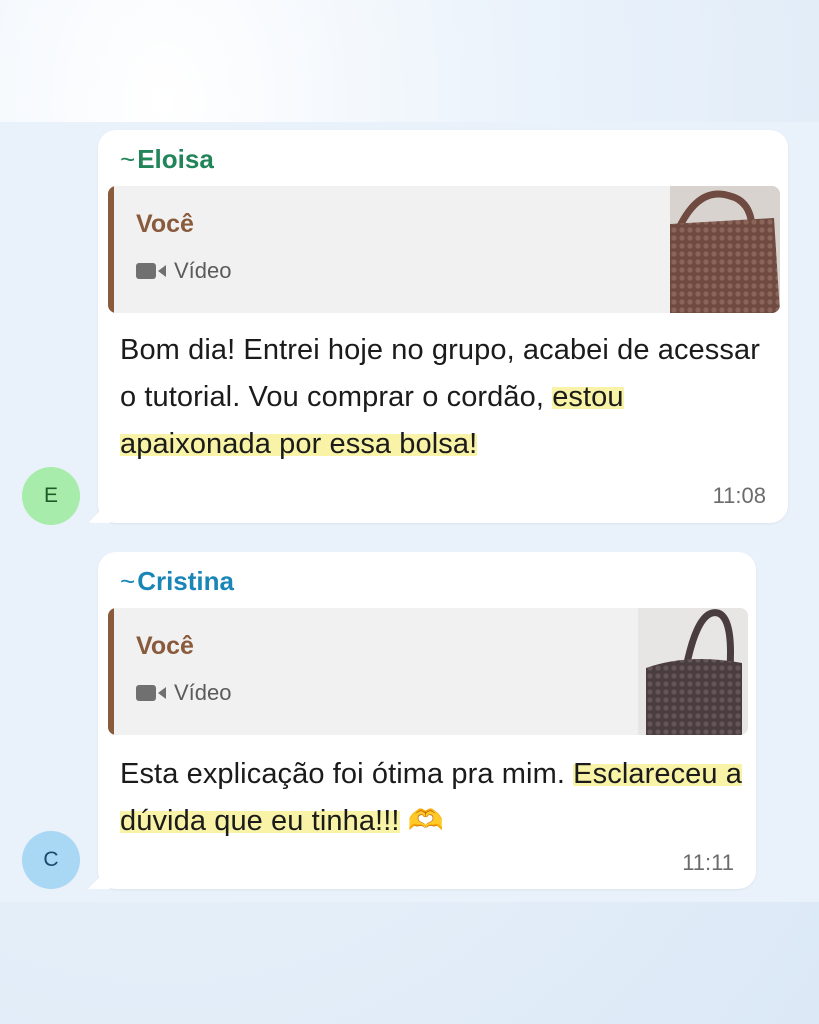 Image resolution: width=819 pixels, height=1024 pixels. I want to click on avatar-letter: C, so click(51, 859).